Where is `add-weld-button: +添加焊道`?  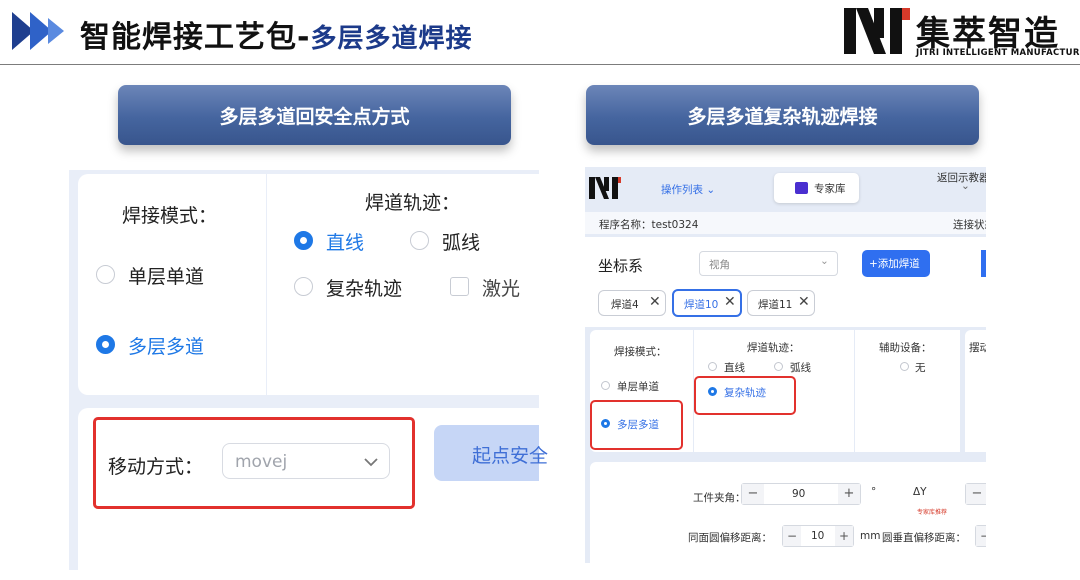
add-weld-button: +添加焊道 is located at coordinates (896, 263).